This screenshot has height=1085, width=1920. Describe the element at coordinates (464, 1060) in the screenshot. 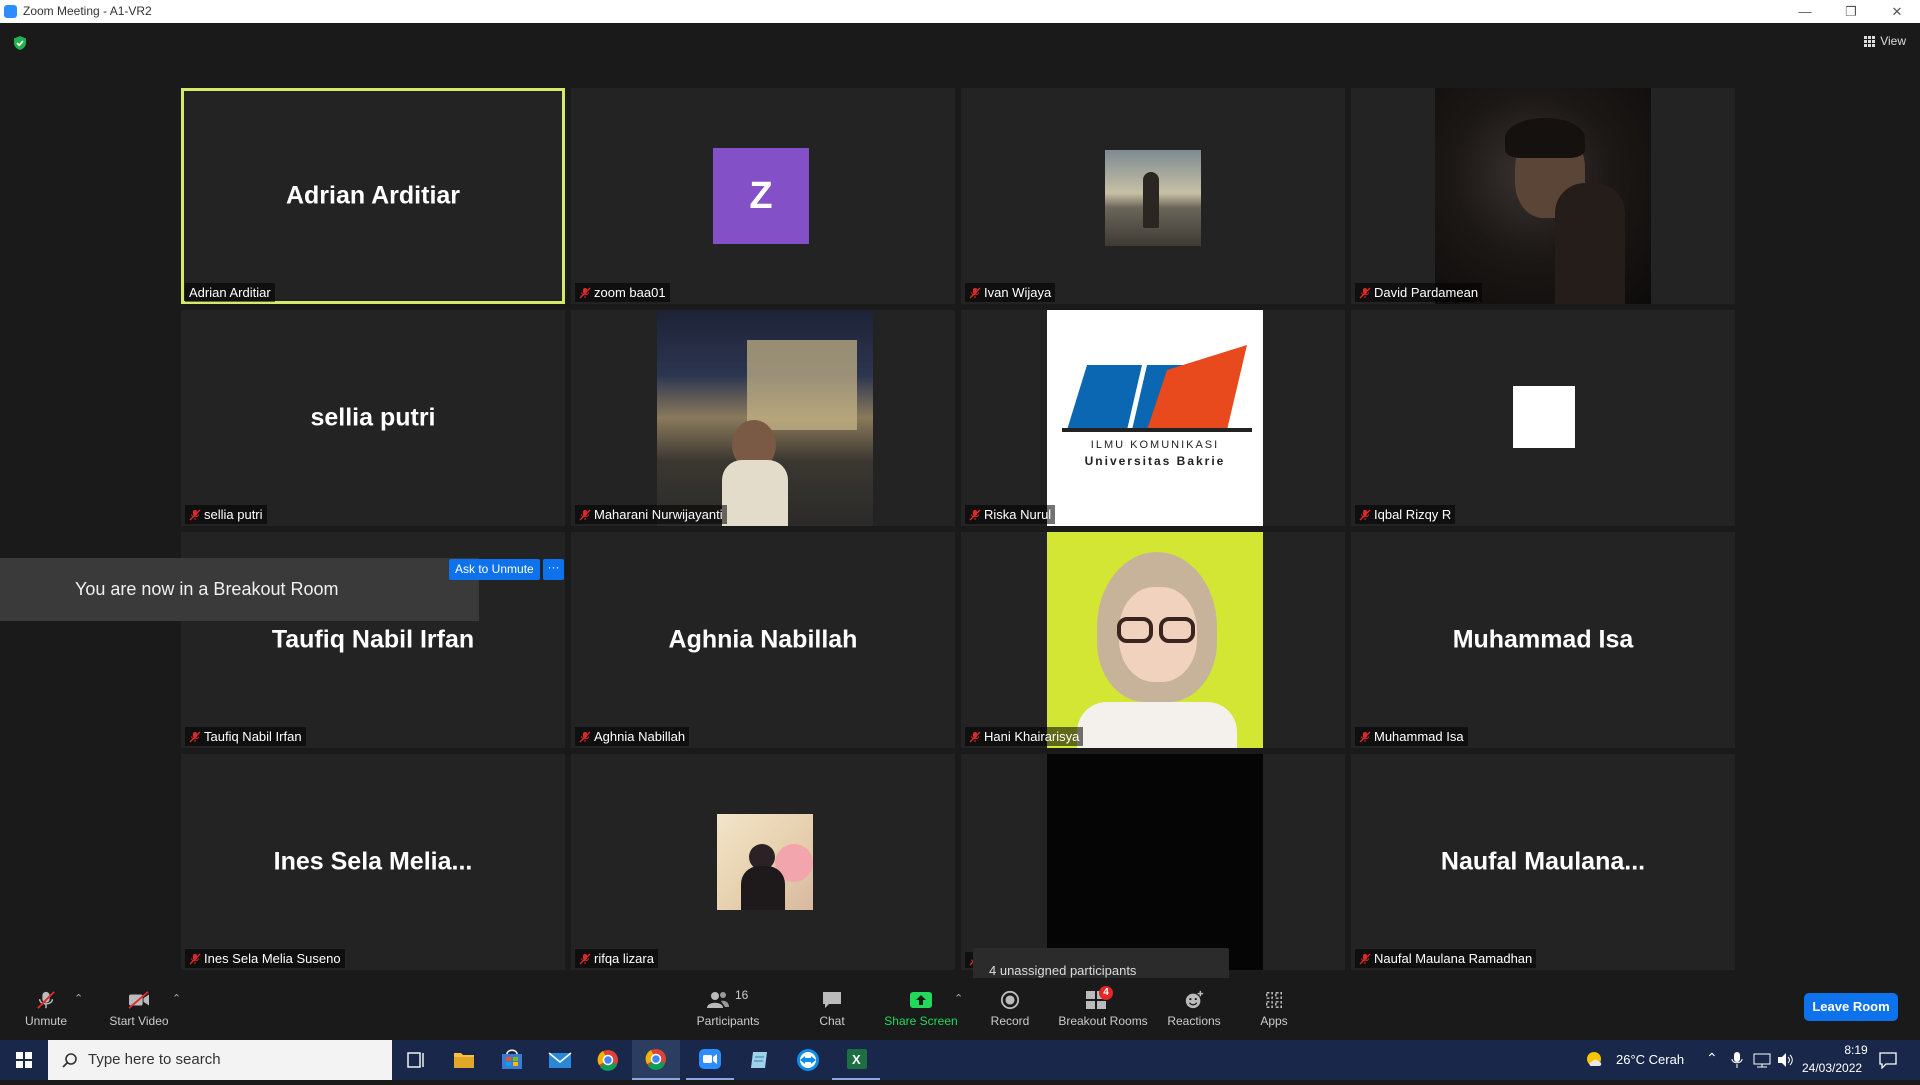

I see `file-explorer-icon` at that location.